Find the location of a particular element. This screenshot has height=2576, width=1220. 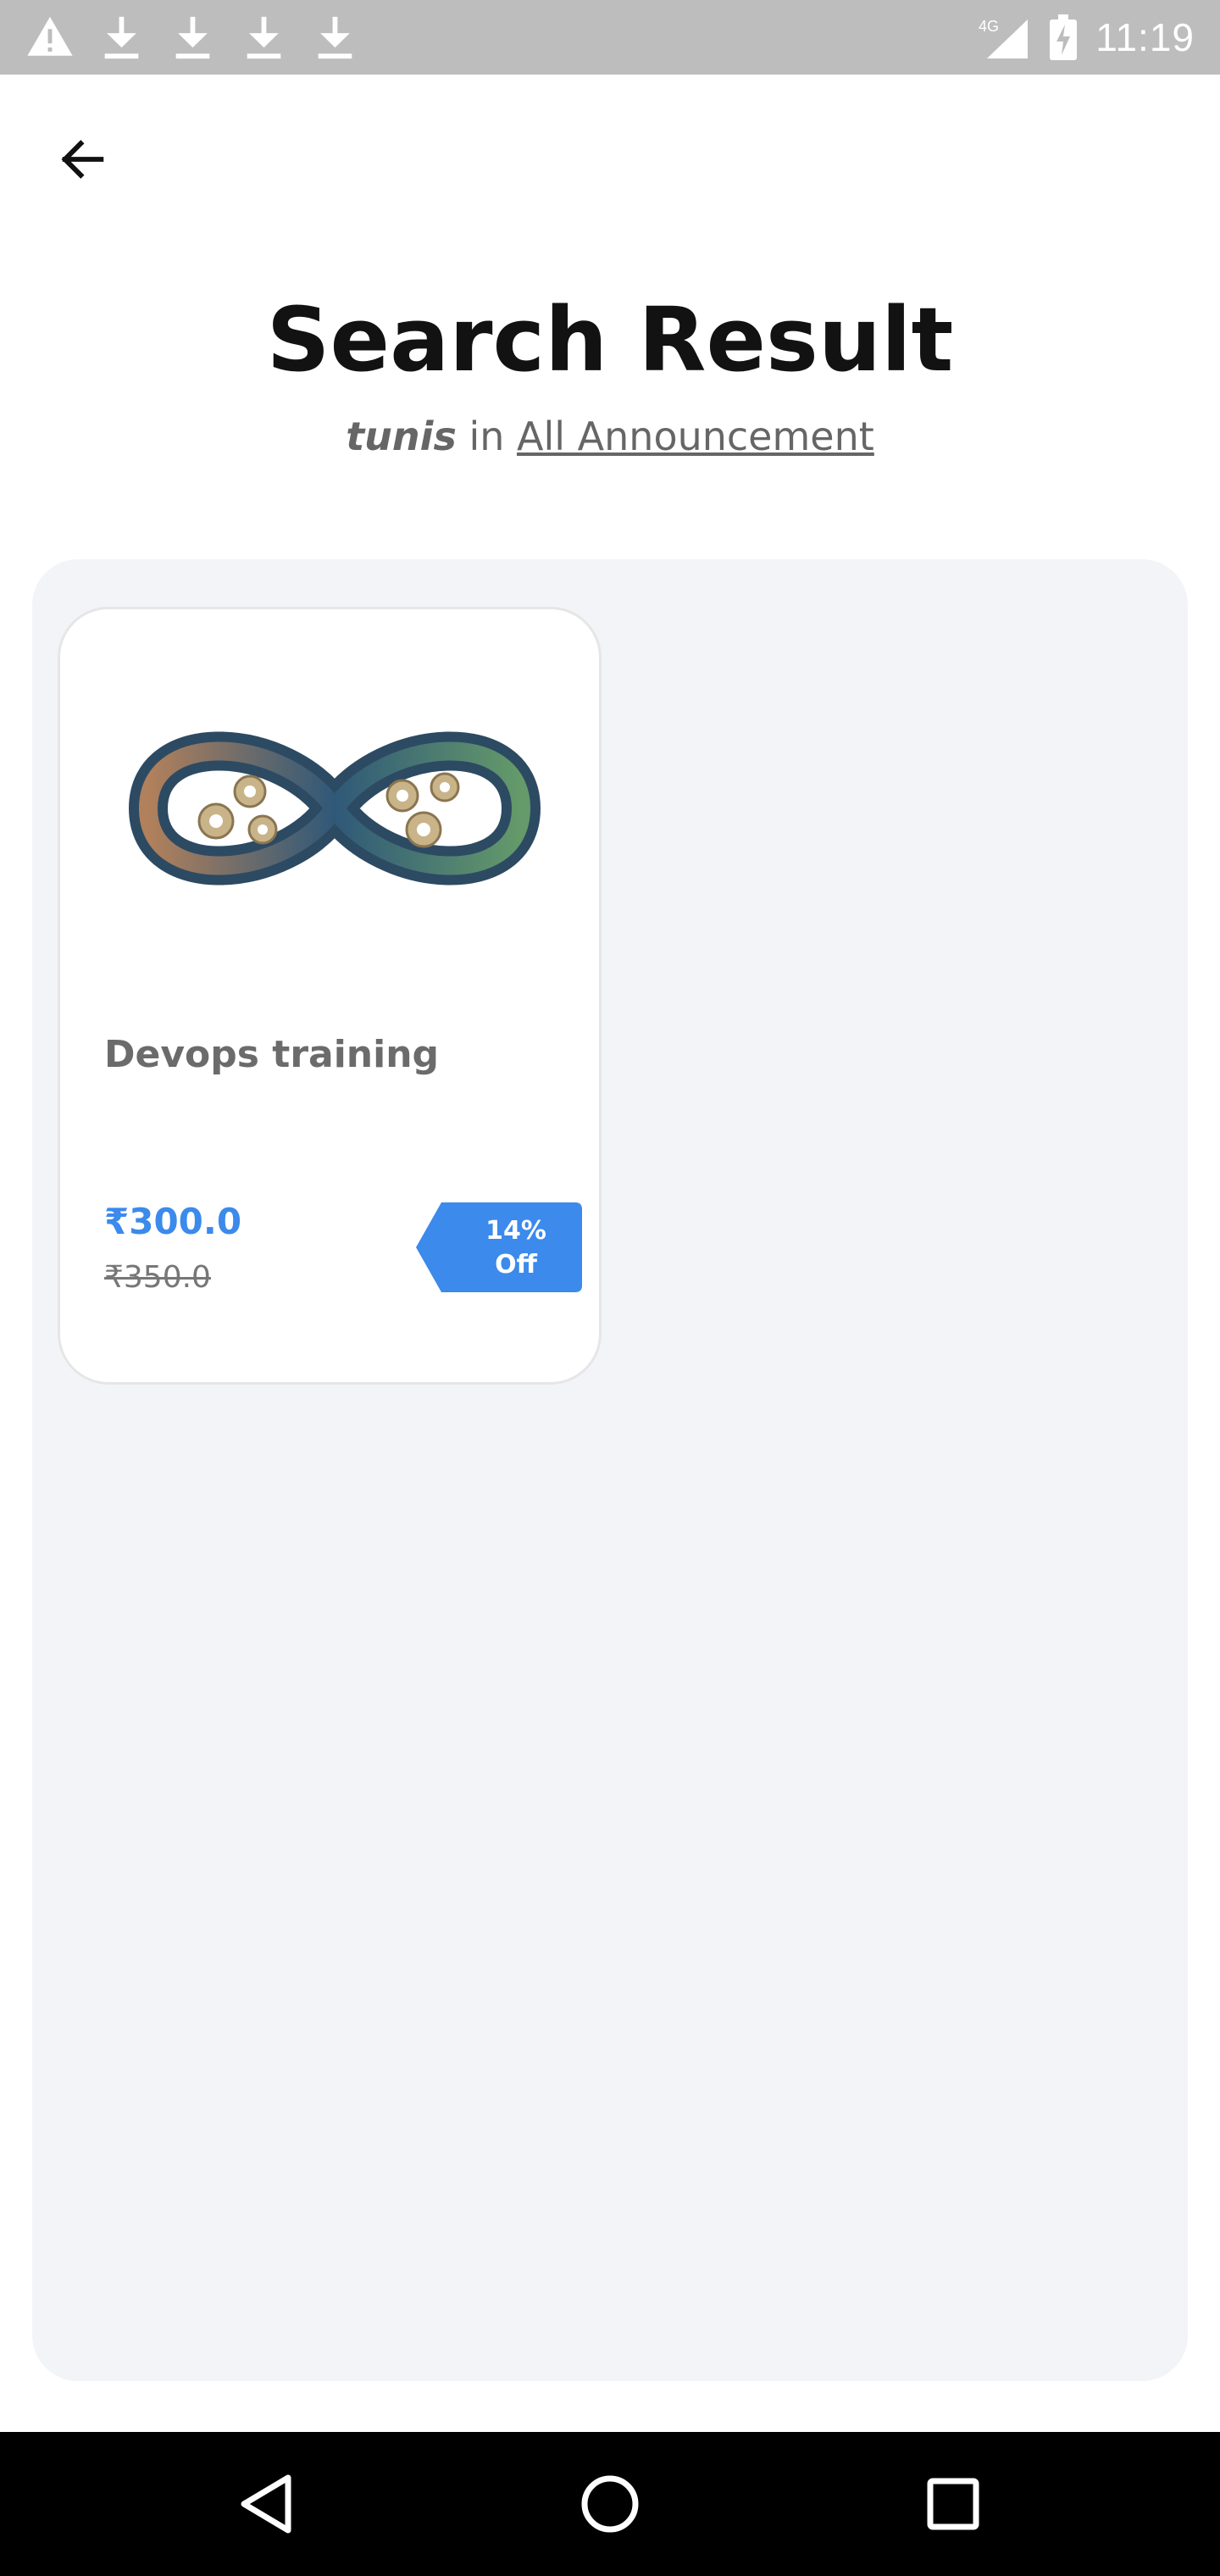

discount-label: 14% Off is located at coordinates (516, 1248).